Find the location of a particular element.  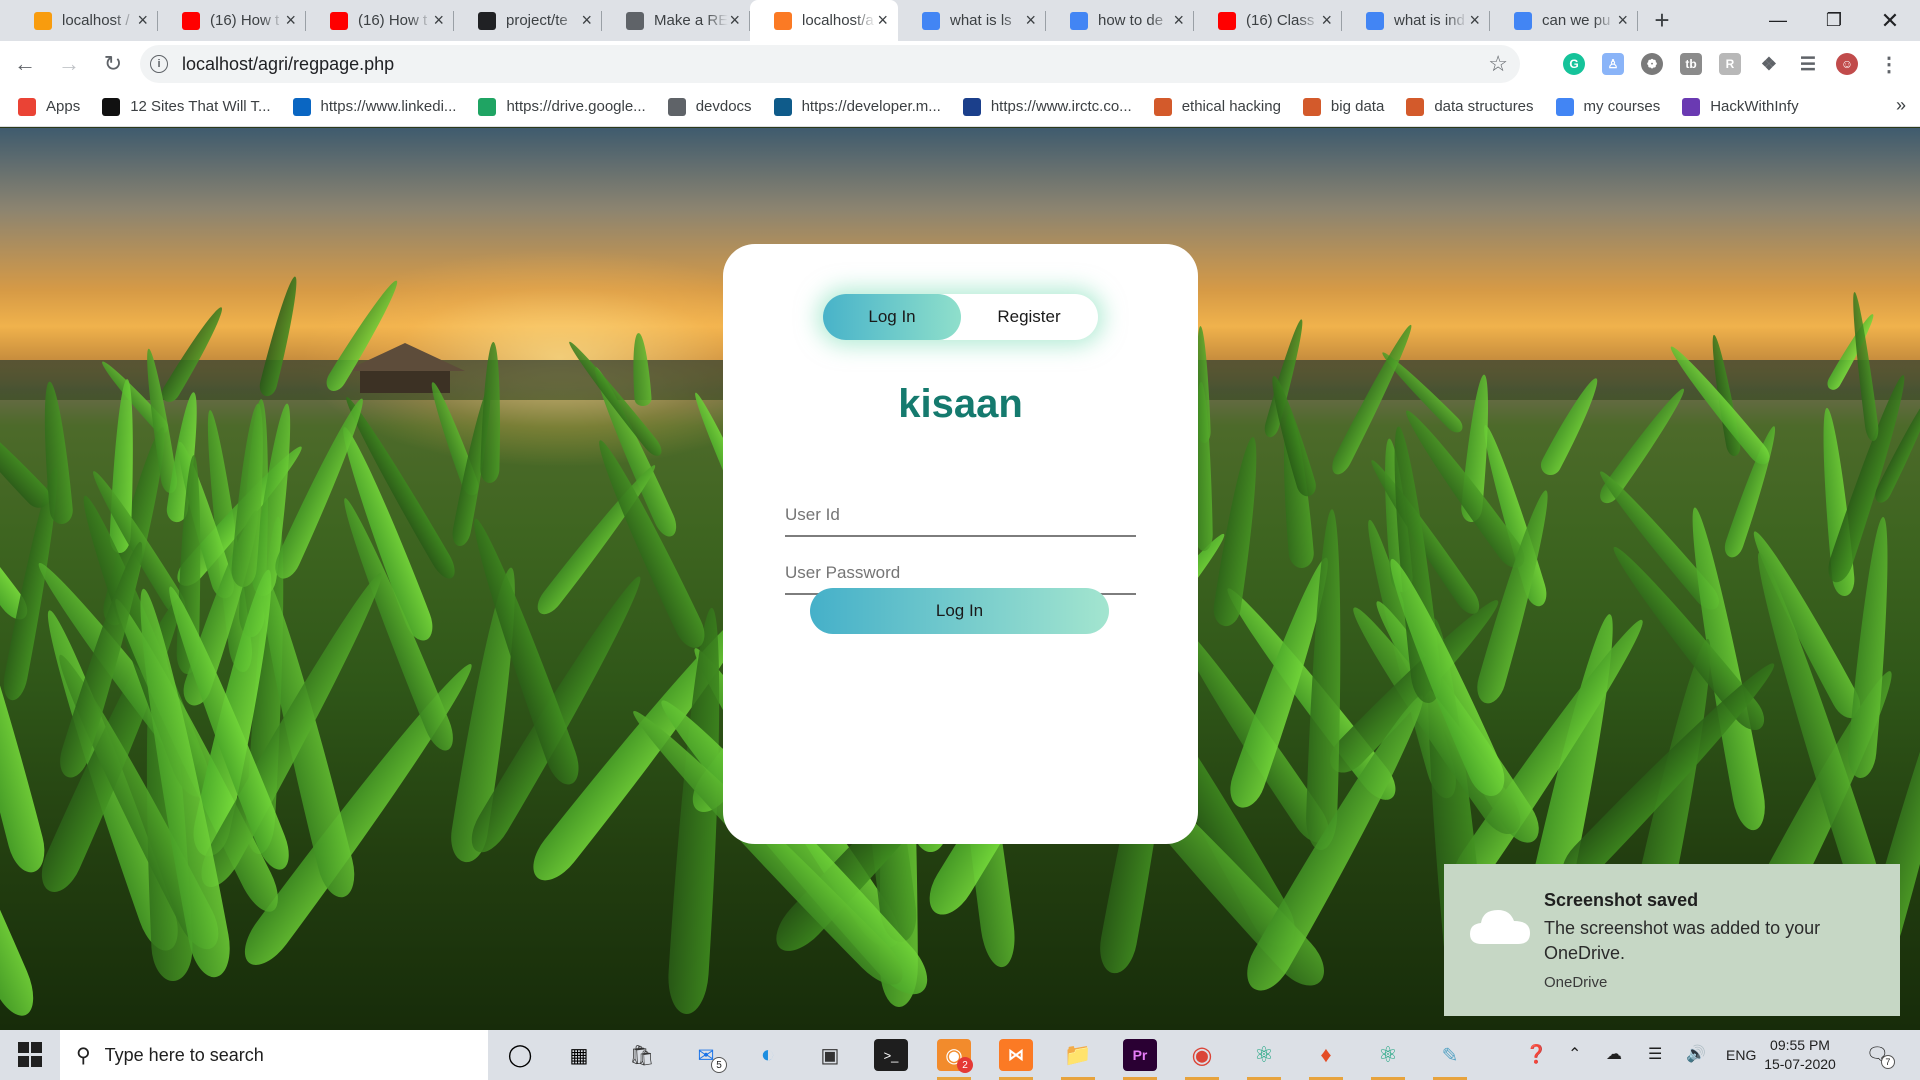

bookmark-item: data structures is located at coordinates (1470, 106).